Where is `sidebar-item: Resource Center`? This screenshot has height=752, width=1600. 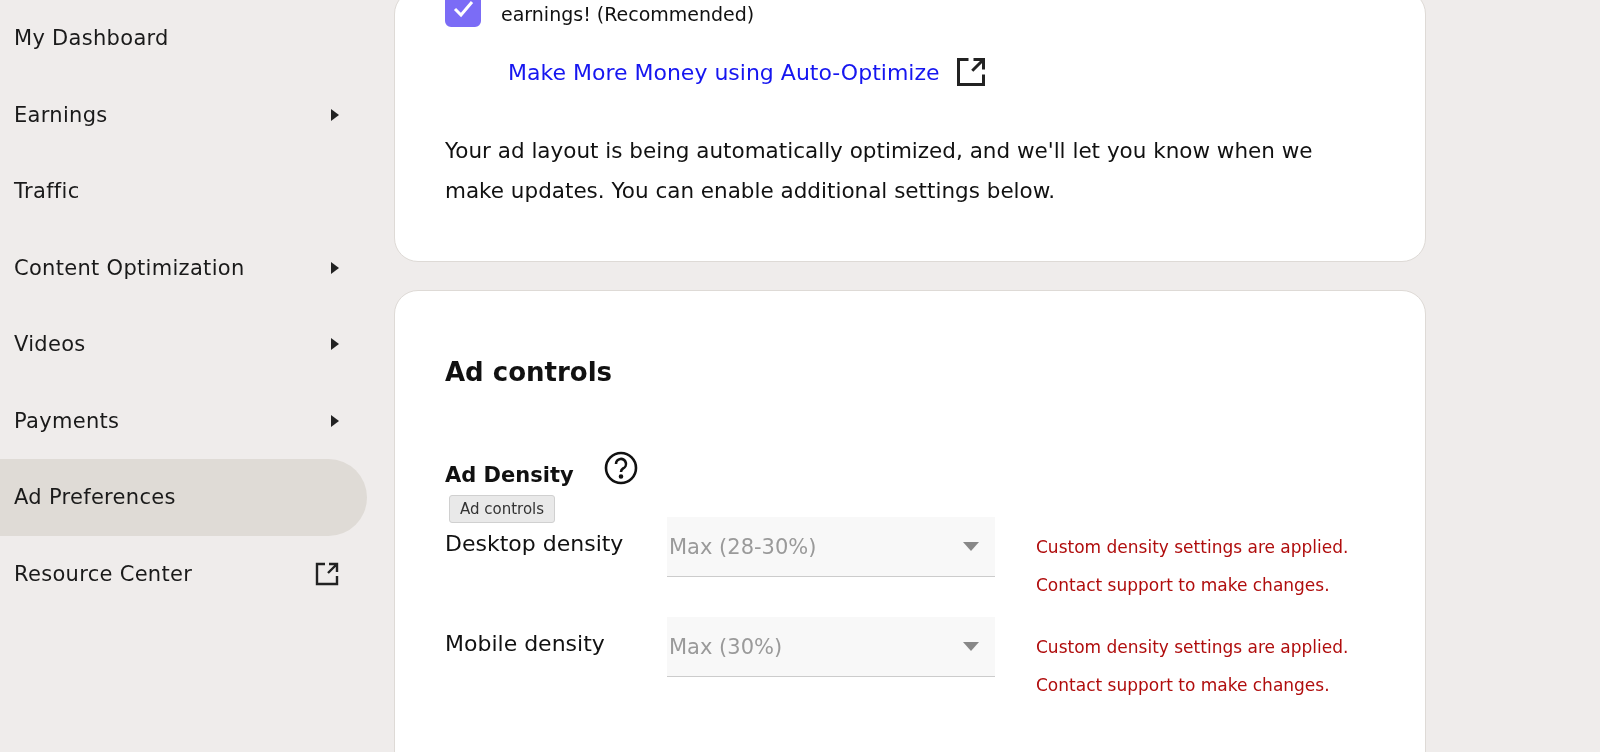 sidebar-item: Resource Center is located at coordinates (183, 573).